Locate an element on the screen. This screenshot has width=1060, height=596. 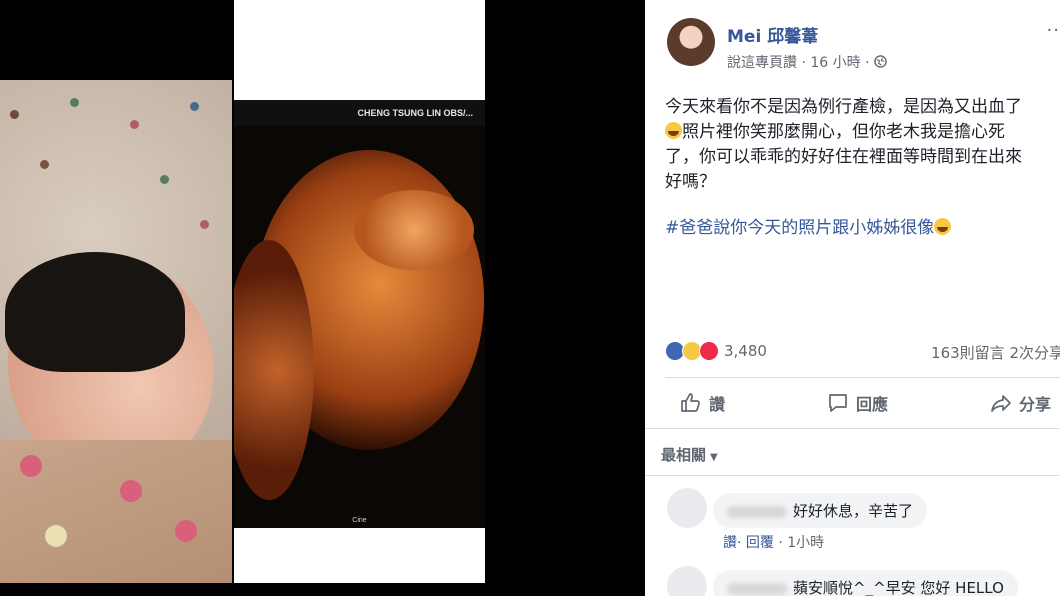
comment-sort-dropdown: 最相關 ▼ is located at coordinates (689, 454).